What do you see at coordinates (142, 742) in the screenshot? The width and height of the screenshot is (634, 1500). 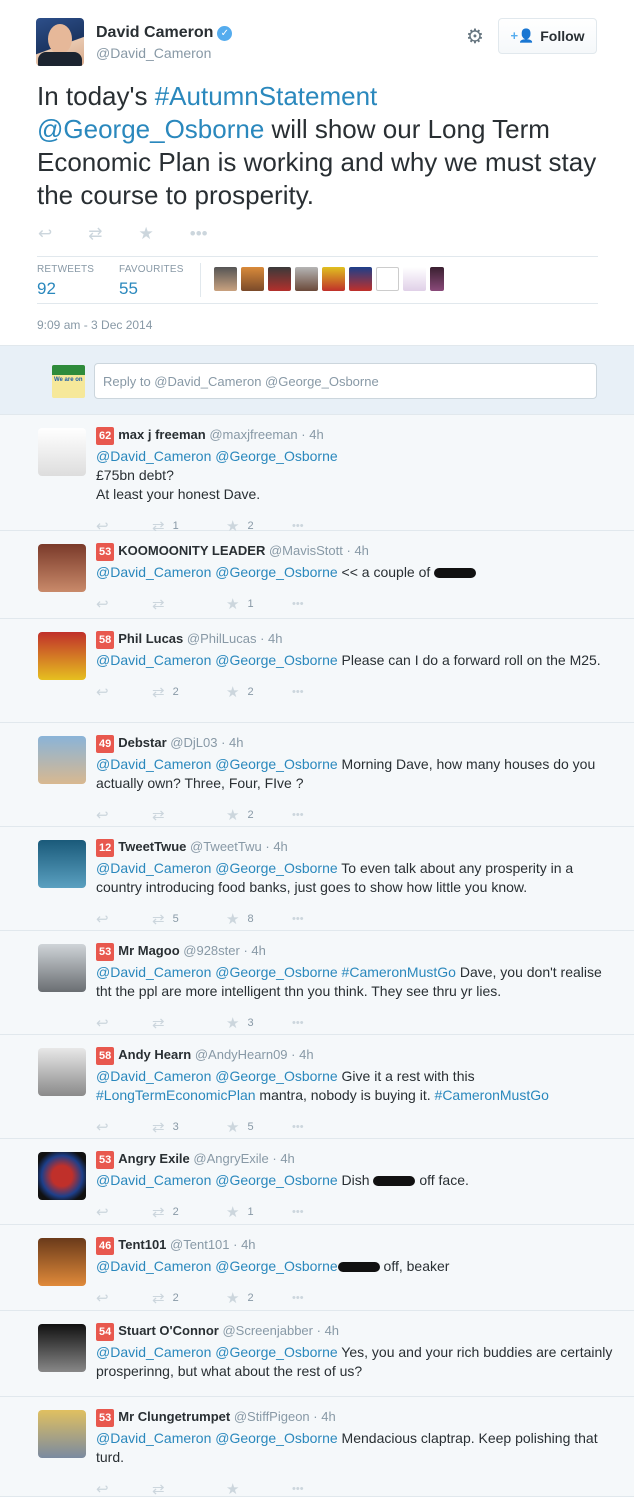 I see `display-name: Debstar` at bounding box center [142, 742].